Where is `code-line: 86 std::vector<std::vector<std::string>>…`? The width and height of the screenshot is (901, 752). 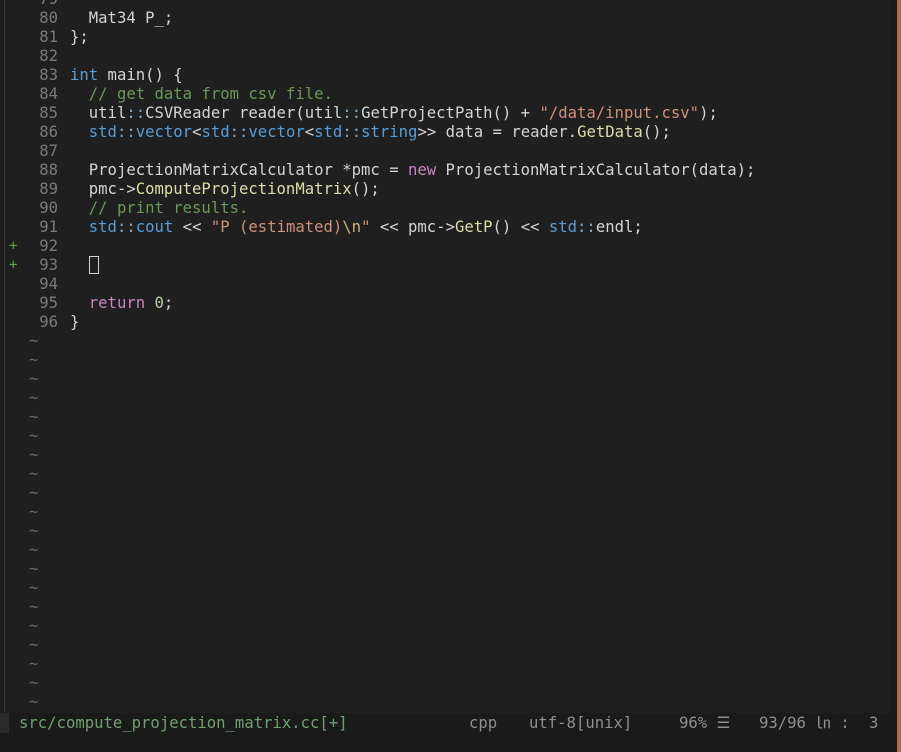 code-line: 86 std::vector<std::vector<std::string>>… is located at coordinates (445, 132).